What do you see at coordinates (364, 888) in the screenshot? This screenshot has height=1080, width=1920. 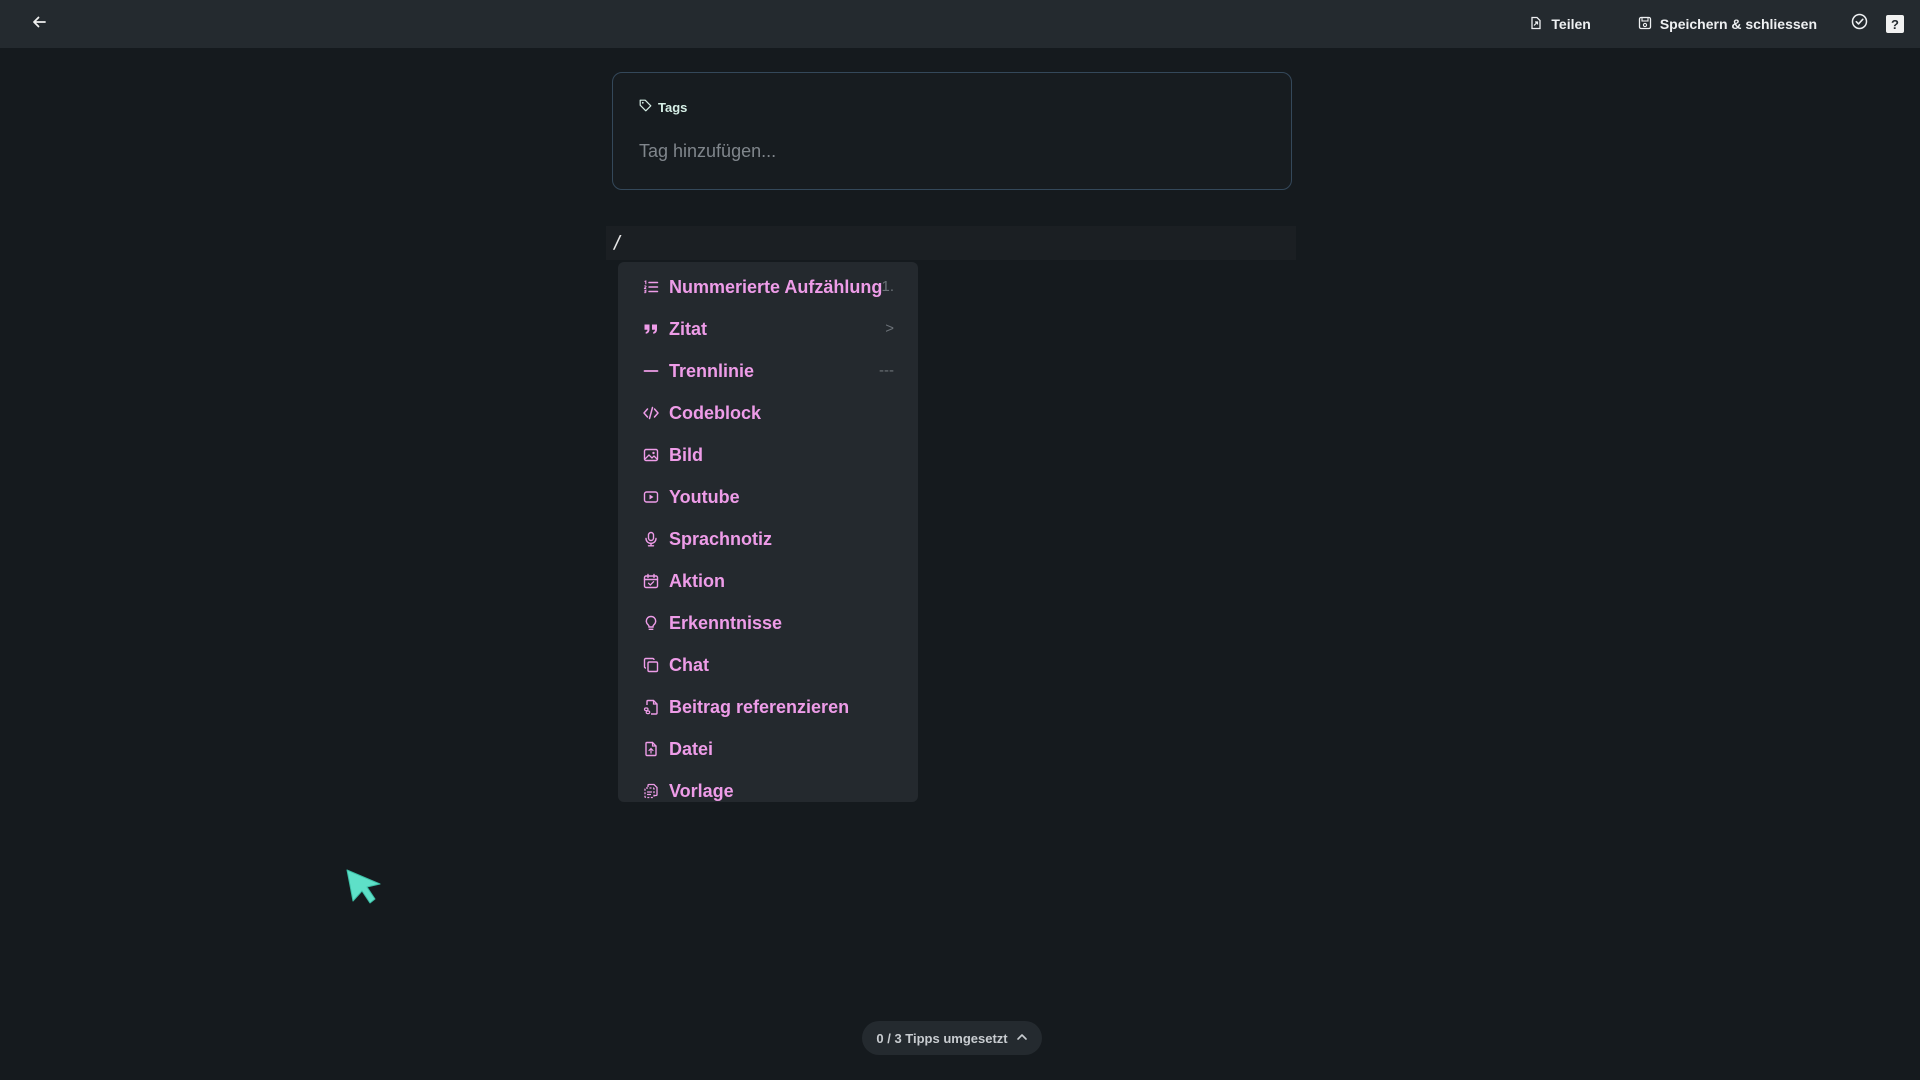 I see `mouse-cursor-icon` at bounding box center [364, 888].